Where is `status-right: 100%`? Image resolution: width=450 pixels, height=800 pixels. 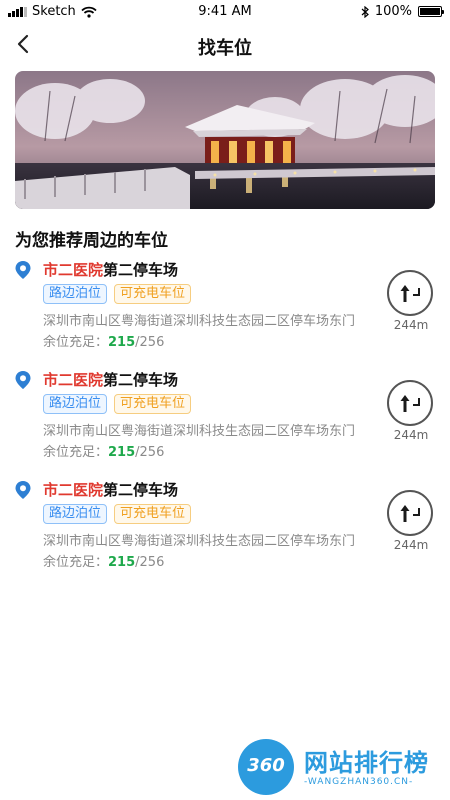
status-right: 100% is located at coordinates (402, 11).